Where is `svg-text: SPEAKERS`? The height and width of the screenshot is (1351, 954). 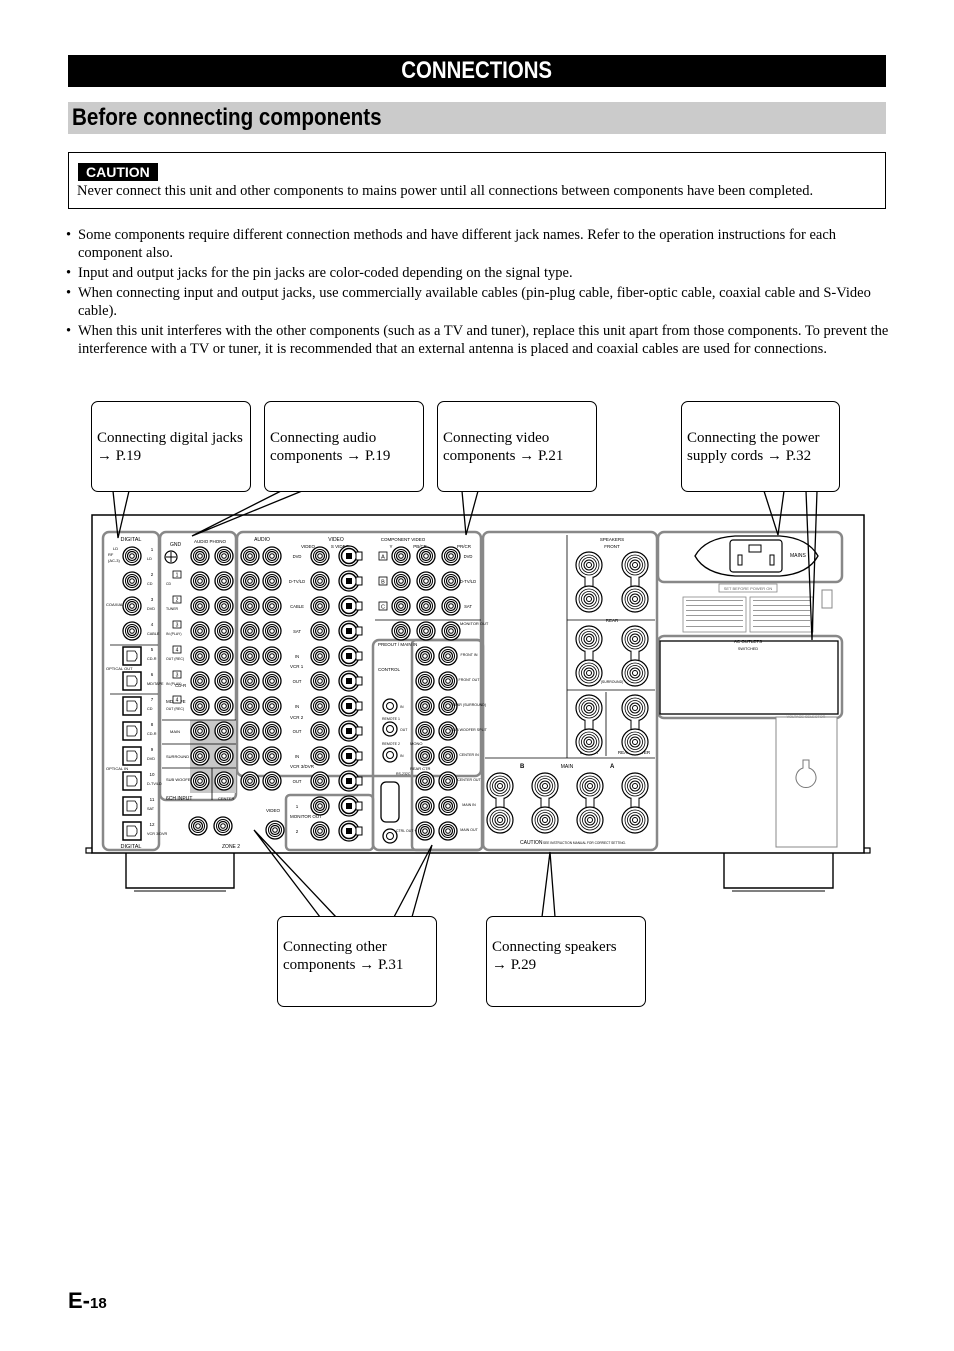
svg-text: SPEAKERS is located at coordinates (612, 539).